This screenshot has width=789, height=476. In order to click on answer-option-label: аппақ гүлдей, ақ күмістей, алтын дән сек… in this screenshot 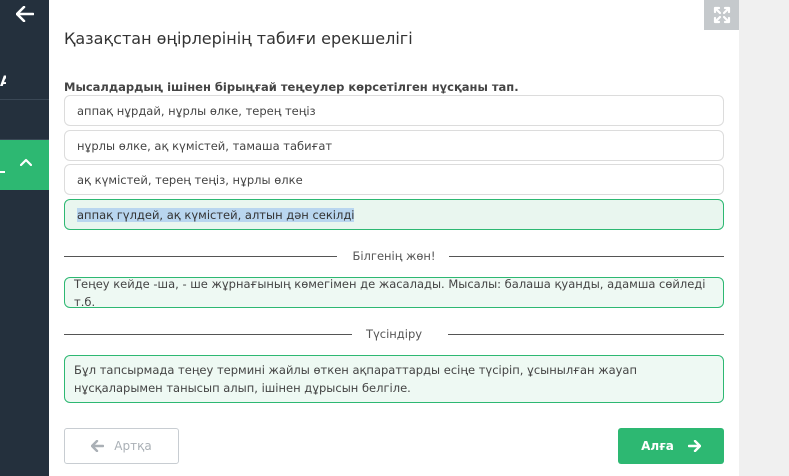, I will do `click(216, 214)`.